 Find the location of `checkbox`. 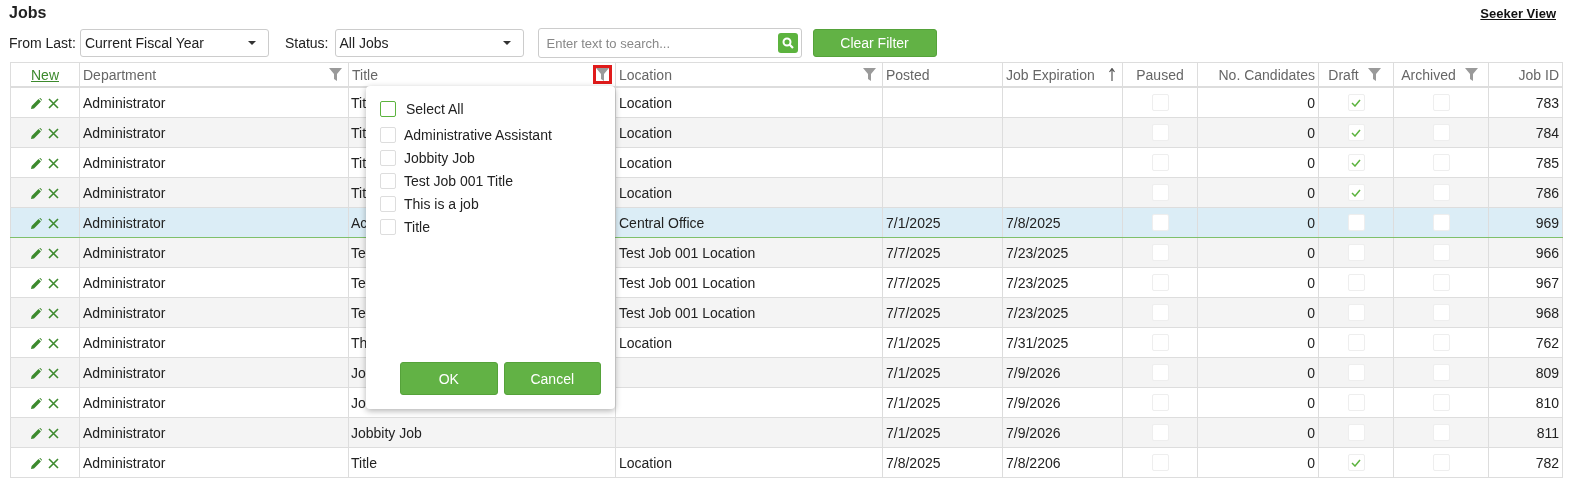

checkbox is located at coordinates (388, 108).